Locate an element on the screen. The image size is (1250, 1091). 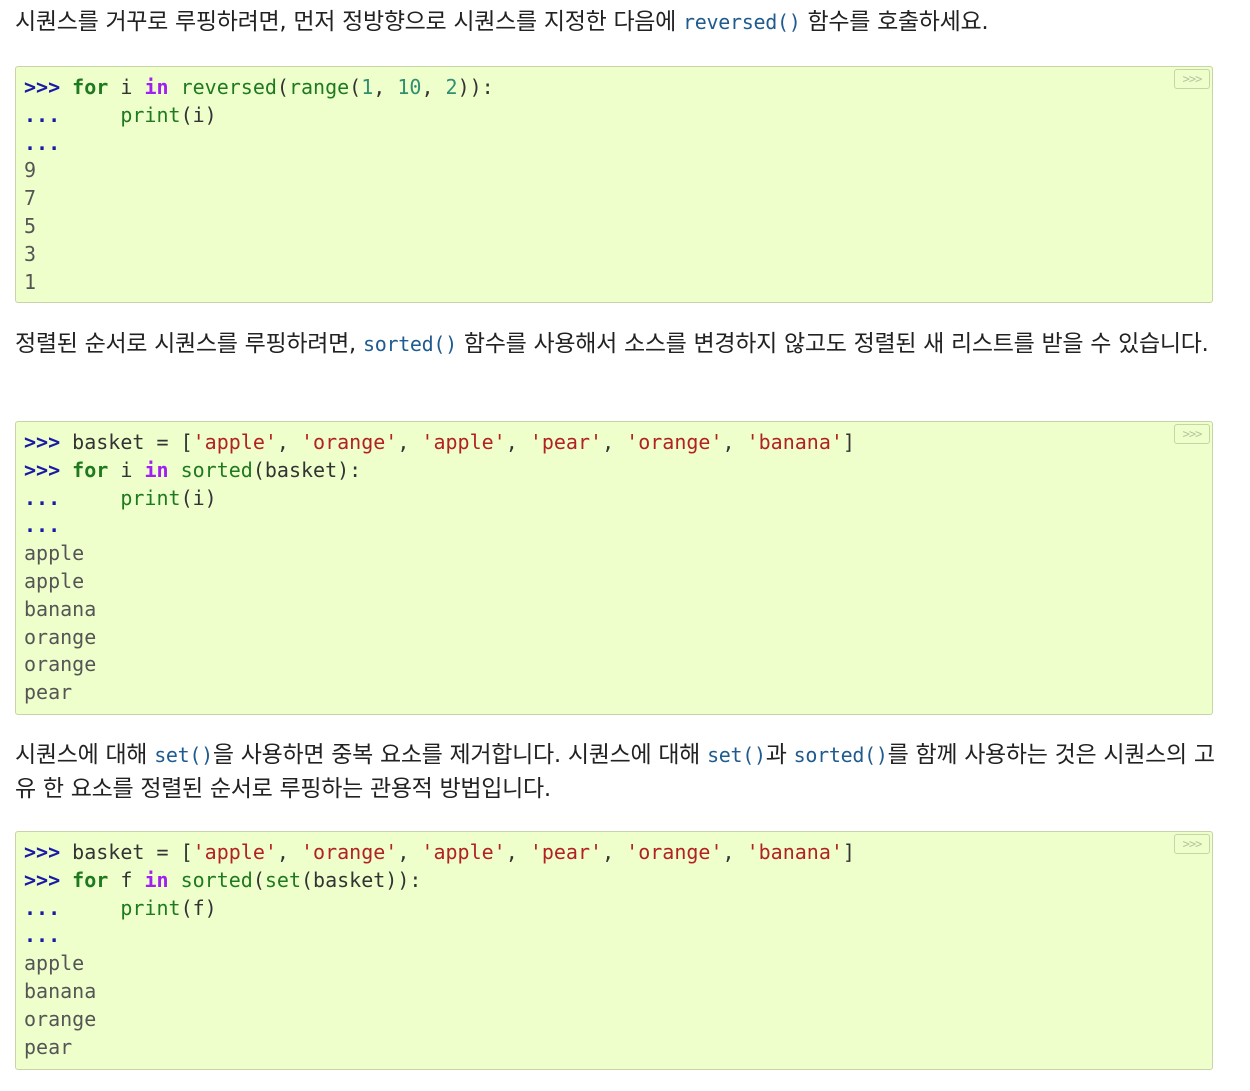
text: 을 사용하면 중복 요소를 제거합니다. 시퀀스에 대해 is located at coordinates (460, 755).